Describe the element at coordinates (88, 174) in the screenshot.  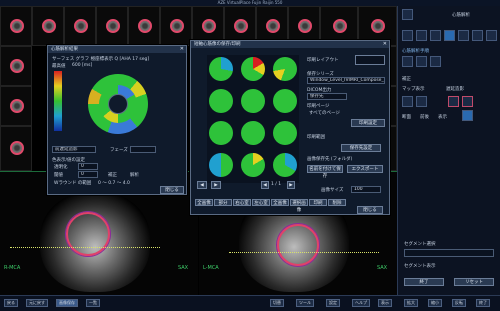
I see `opt2-field: 0` at that location.